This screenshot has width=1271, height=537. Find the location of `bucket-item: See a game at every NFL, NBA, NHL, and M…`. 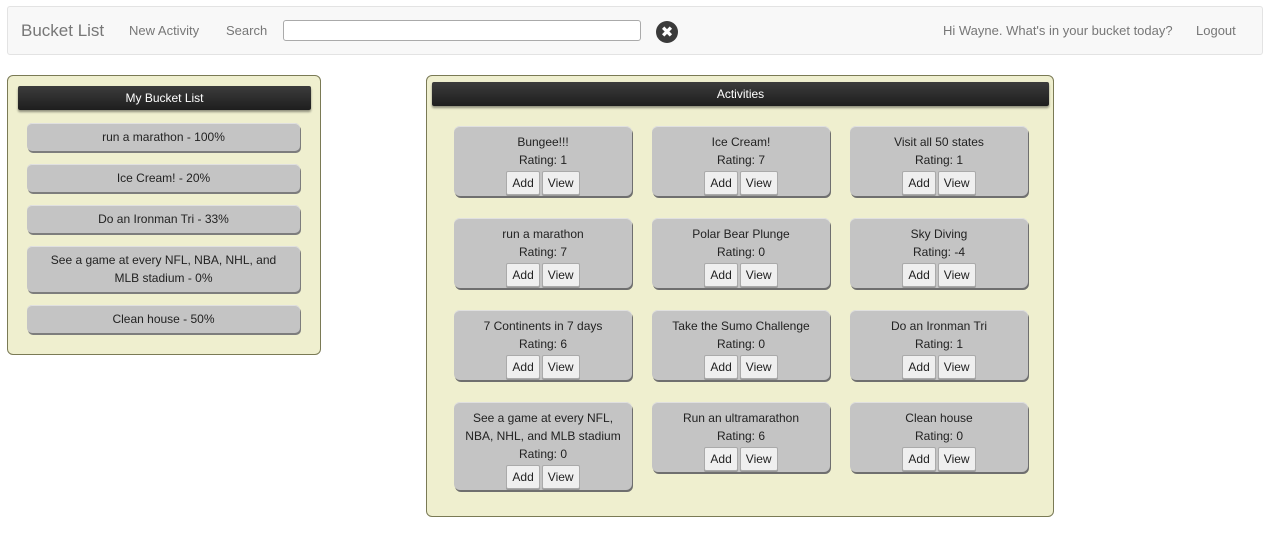

bucket-item: See a game at every NFL, NBA, NHL, and M… is located at coordinates (163, 269).